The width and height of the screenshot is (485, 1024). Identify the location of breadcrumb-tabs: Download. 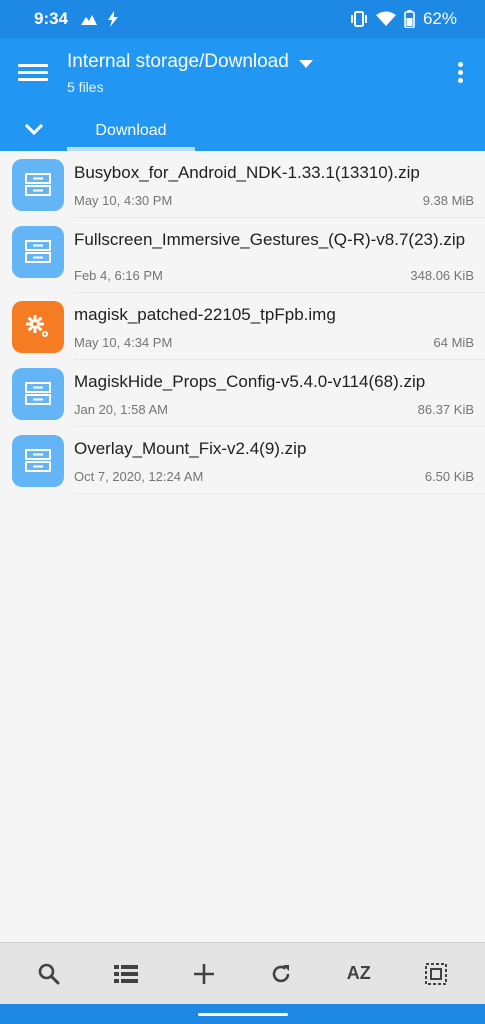
(242, 130).